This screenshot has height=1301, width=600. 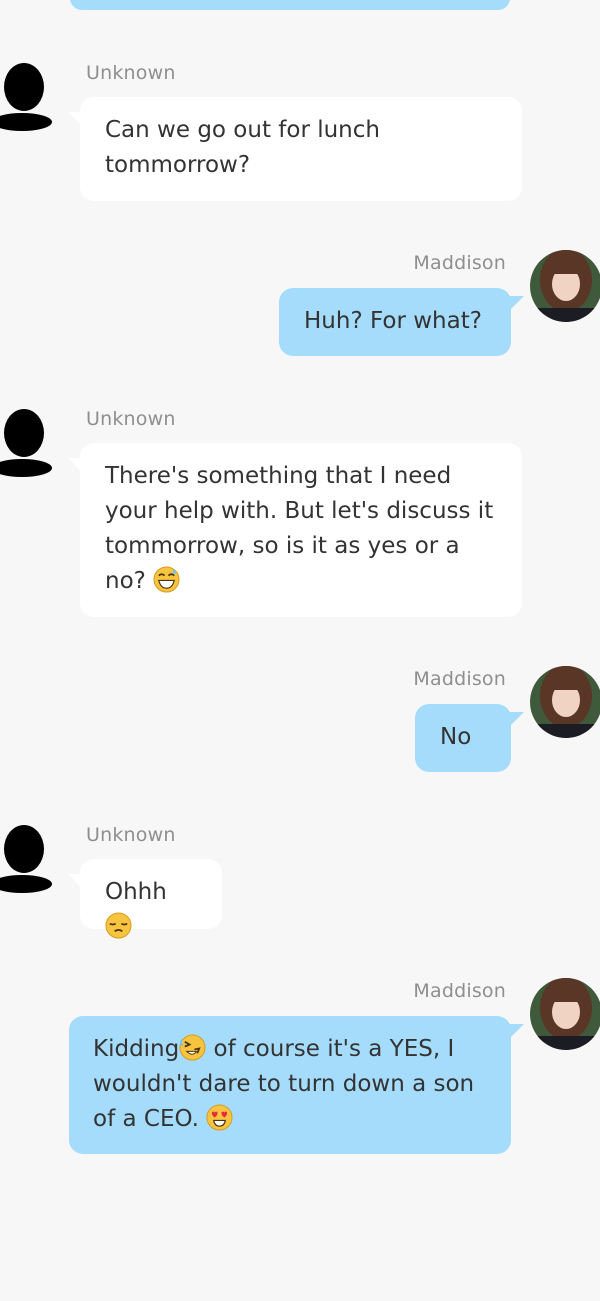 I want to click on rofl-emoji, so click(x=192, y=1047).